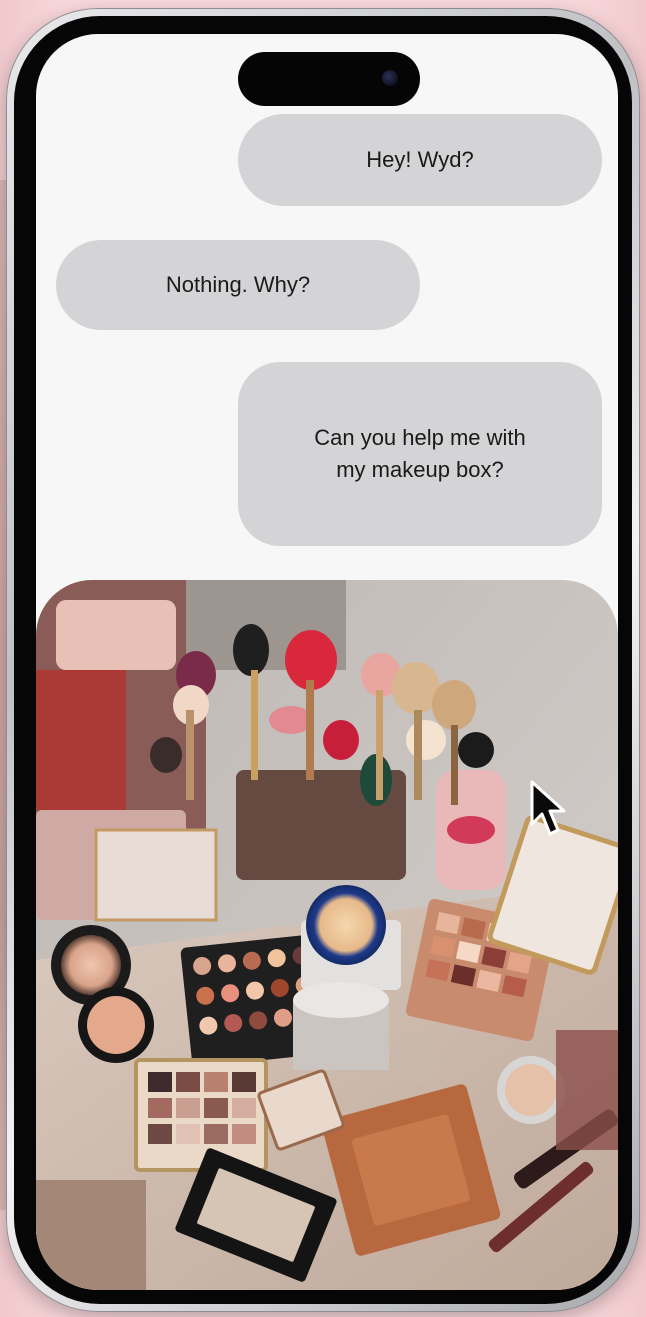  I want to click on message-bubble-sent: Hey! Wyd?, so click(420, 160).